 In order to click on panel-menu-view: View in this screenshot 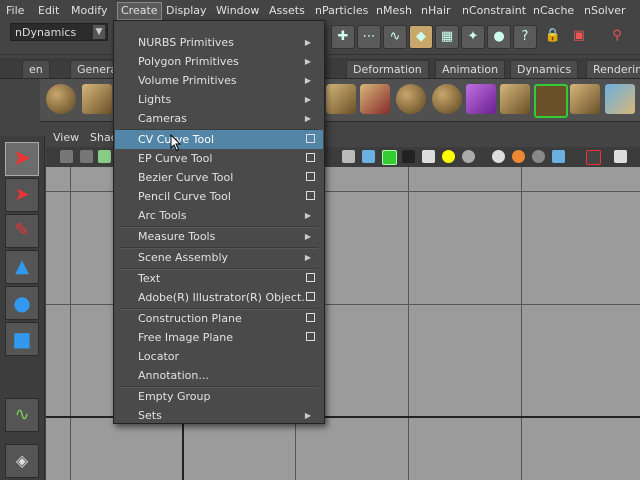, I will do `click(66, 137)`.